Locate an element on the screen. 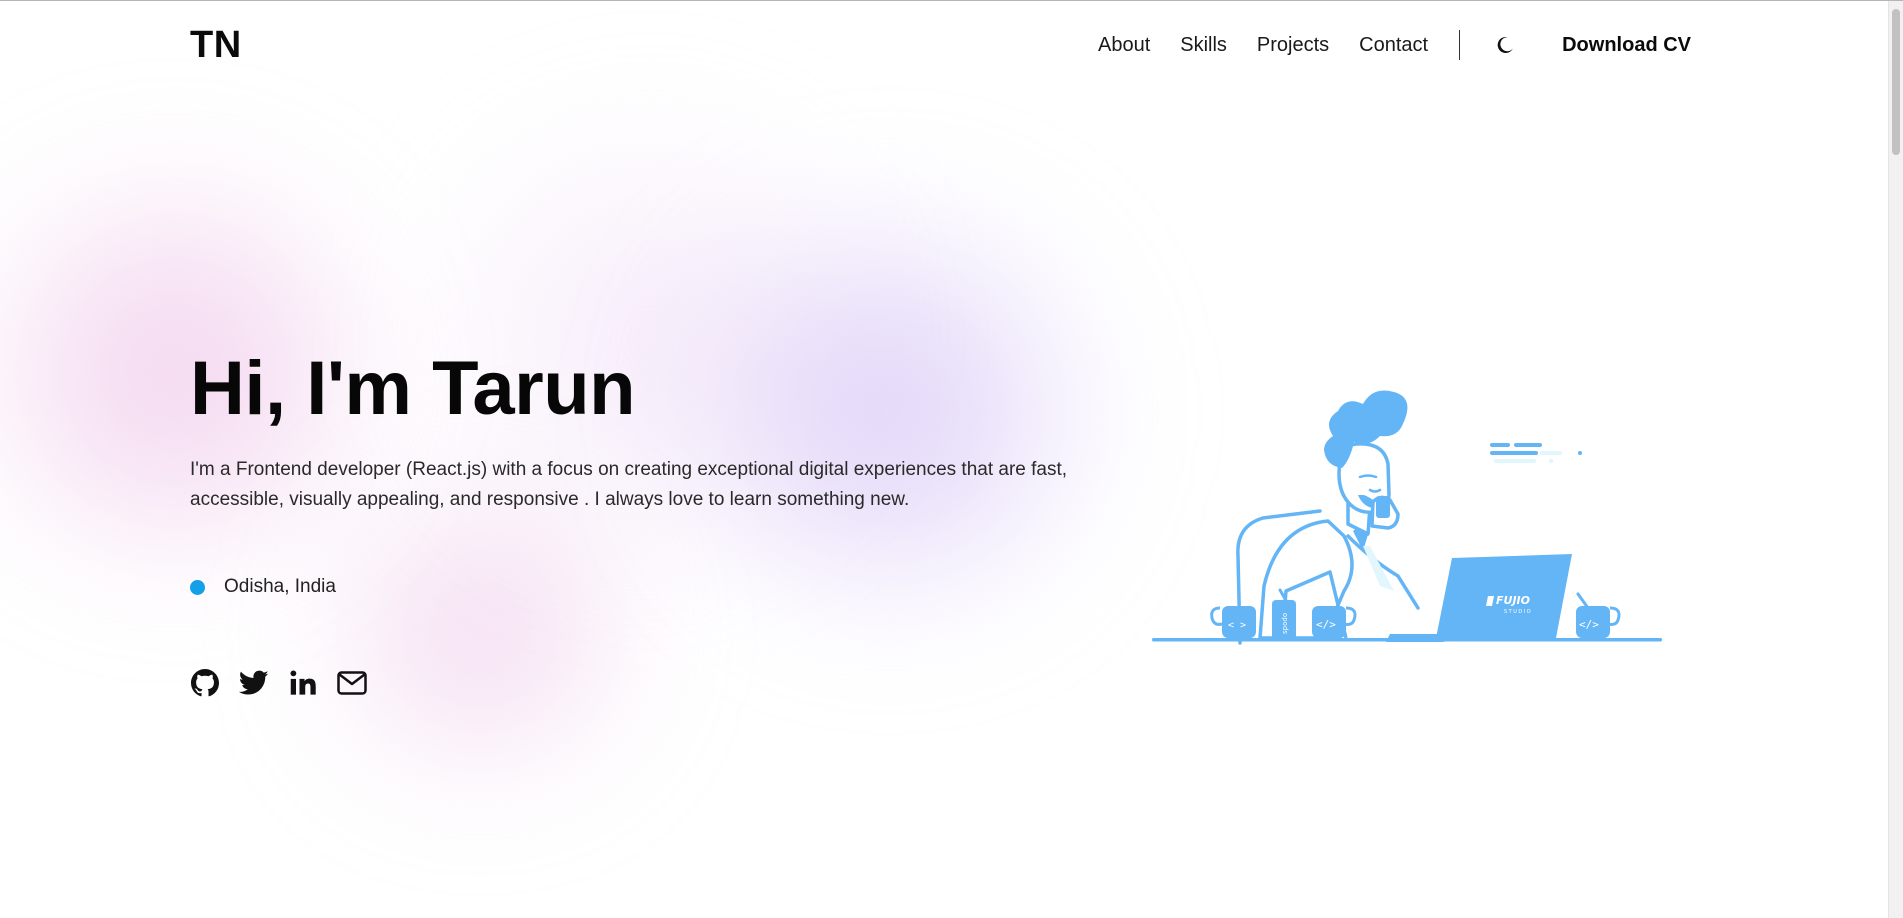  coffee-cup is located at coordinates (1383, 507).